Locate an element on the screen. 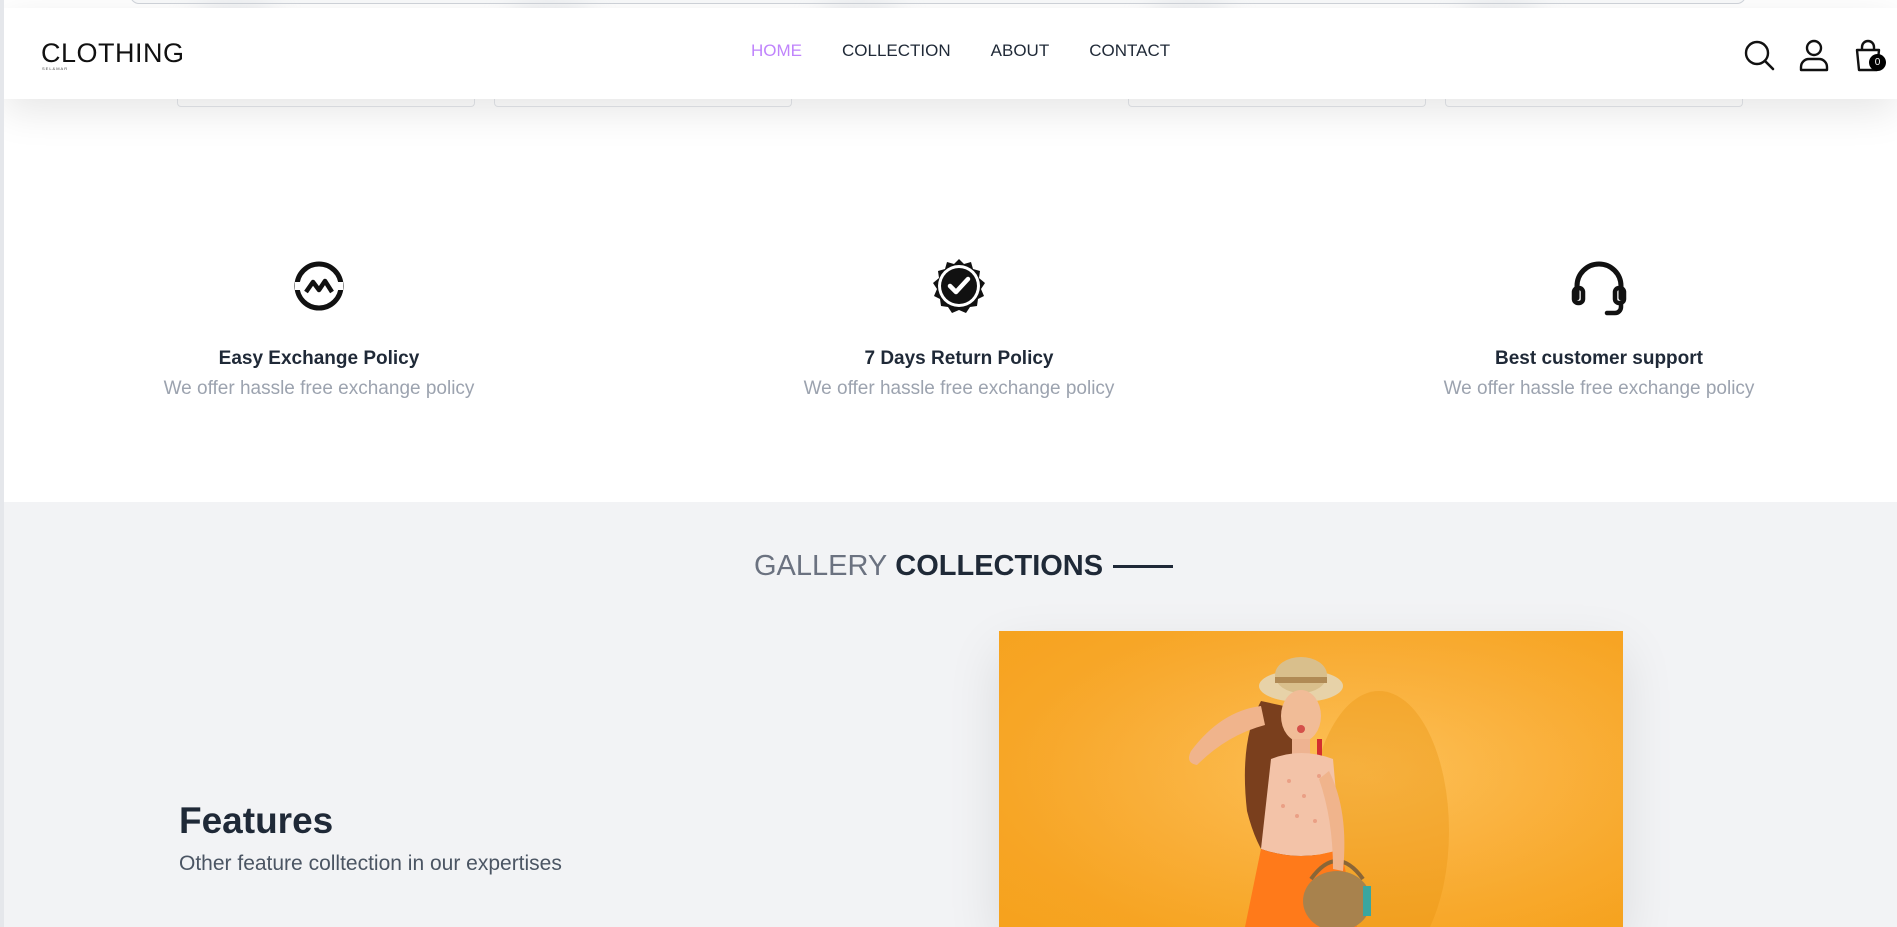  nav-about: ABOUT is located at coordinates (1020, 51).